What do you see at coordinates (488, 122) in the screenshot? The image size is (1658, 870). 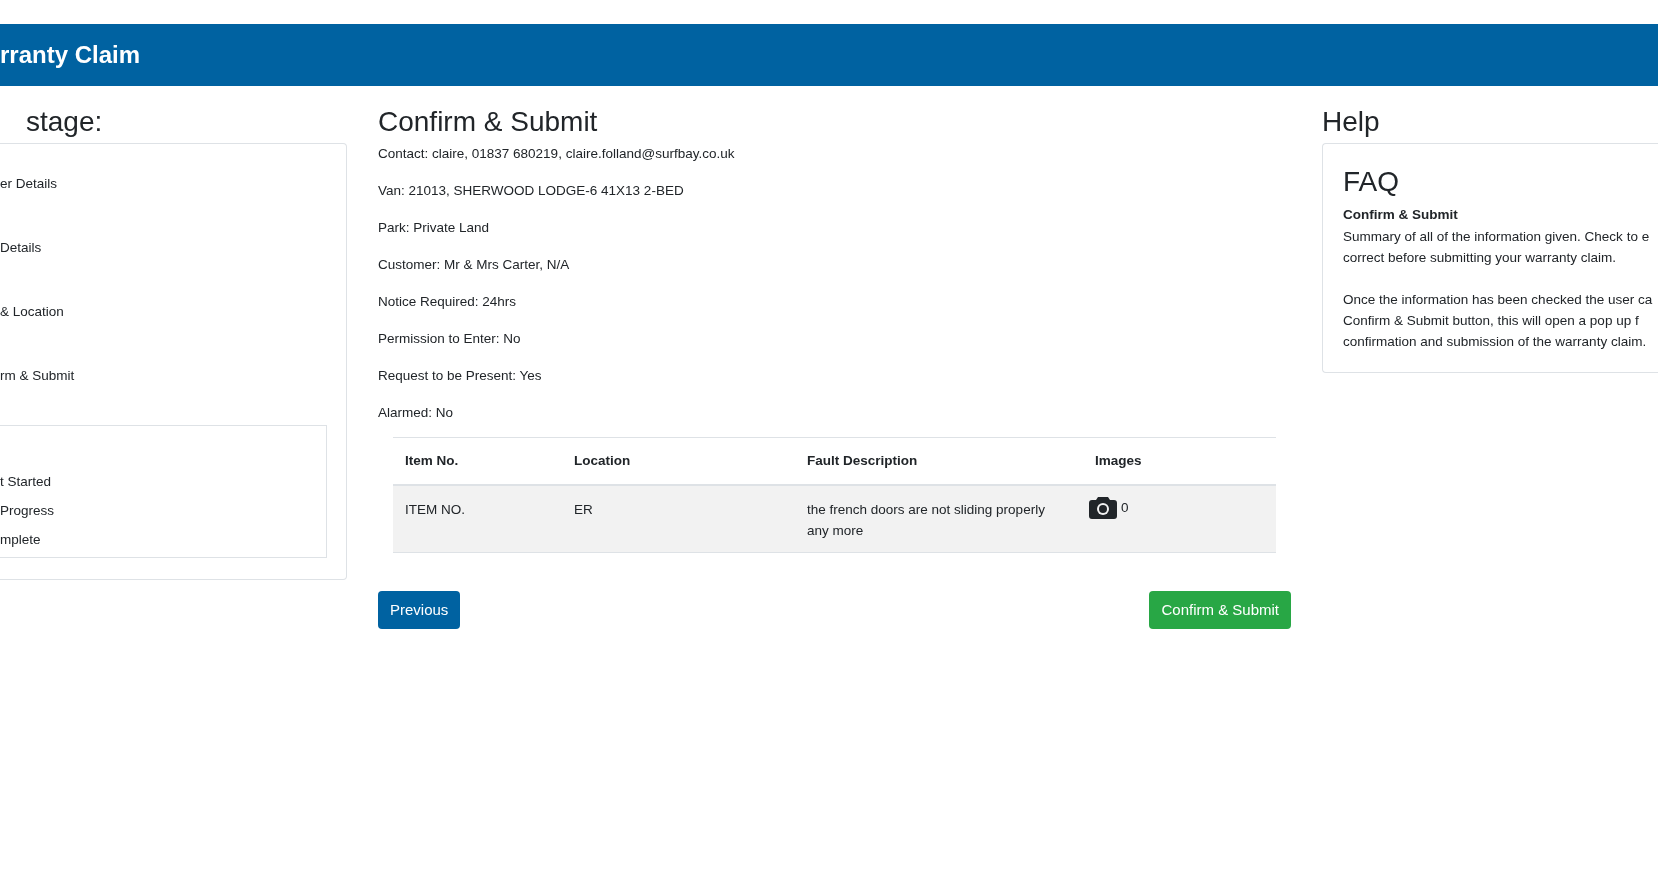 I see `section-heading: Confirm & Submit` at bounding box center [488, 122].